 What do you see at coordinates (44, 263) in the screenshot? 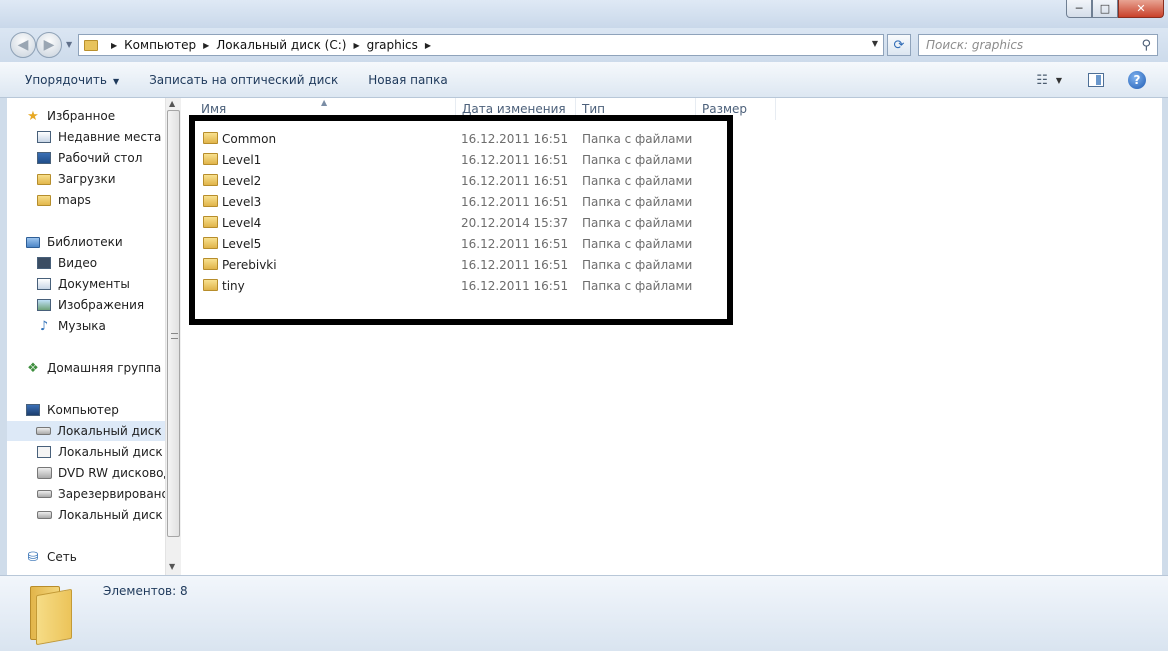
I see `video-library-icon` at bounding box center [44, 263].